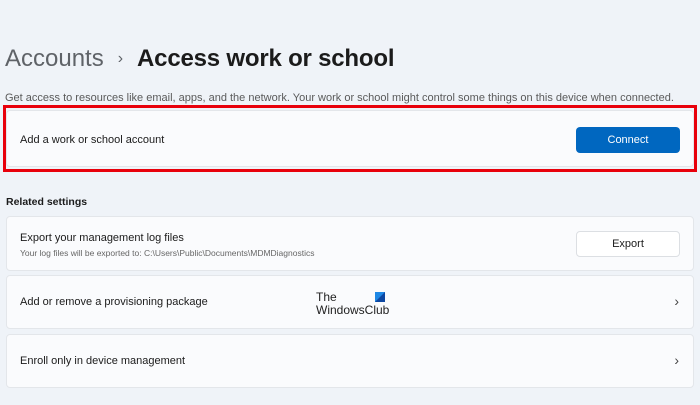 Image resolution: width=700 pixels, height=405 pixels. What do you see at coordinates (114, 302) in the screenshot?
I see `provisioning-package-label: Add or remove a provisioning package` at bounding box center [114, 302].